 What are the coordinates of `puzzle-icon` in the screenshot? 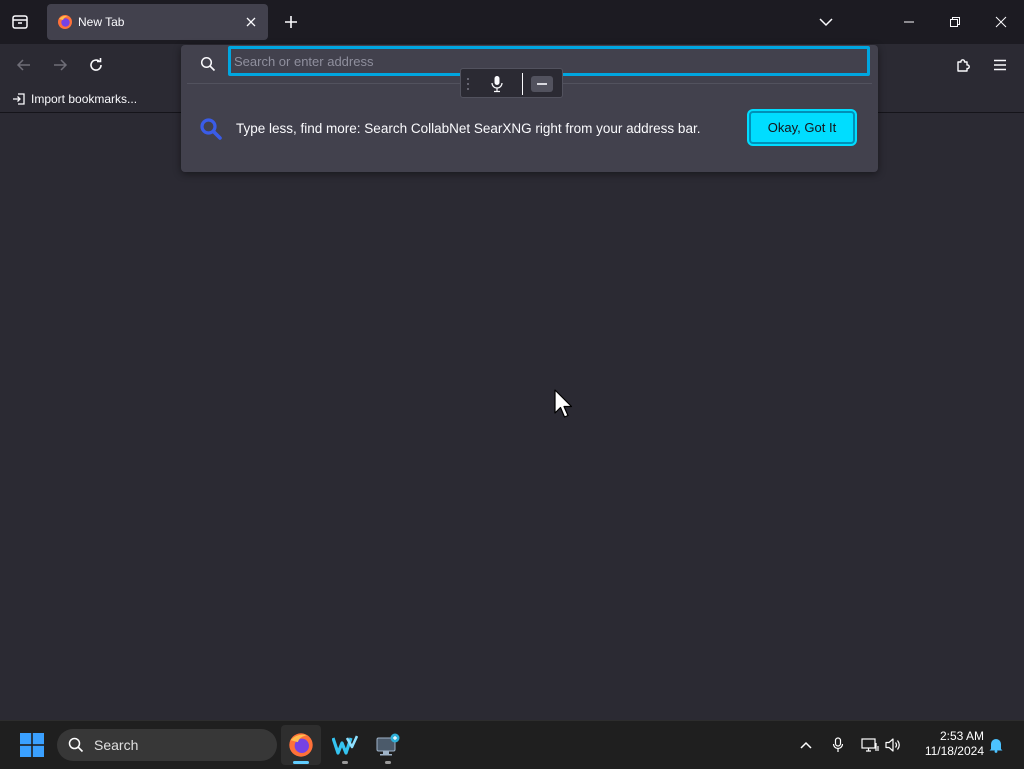 It's located at (963, 65).